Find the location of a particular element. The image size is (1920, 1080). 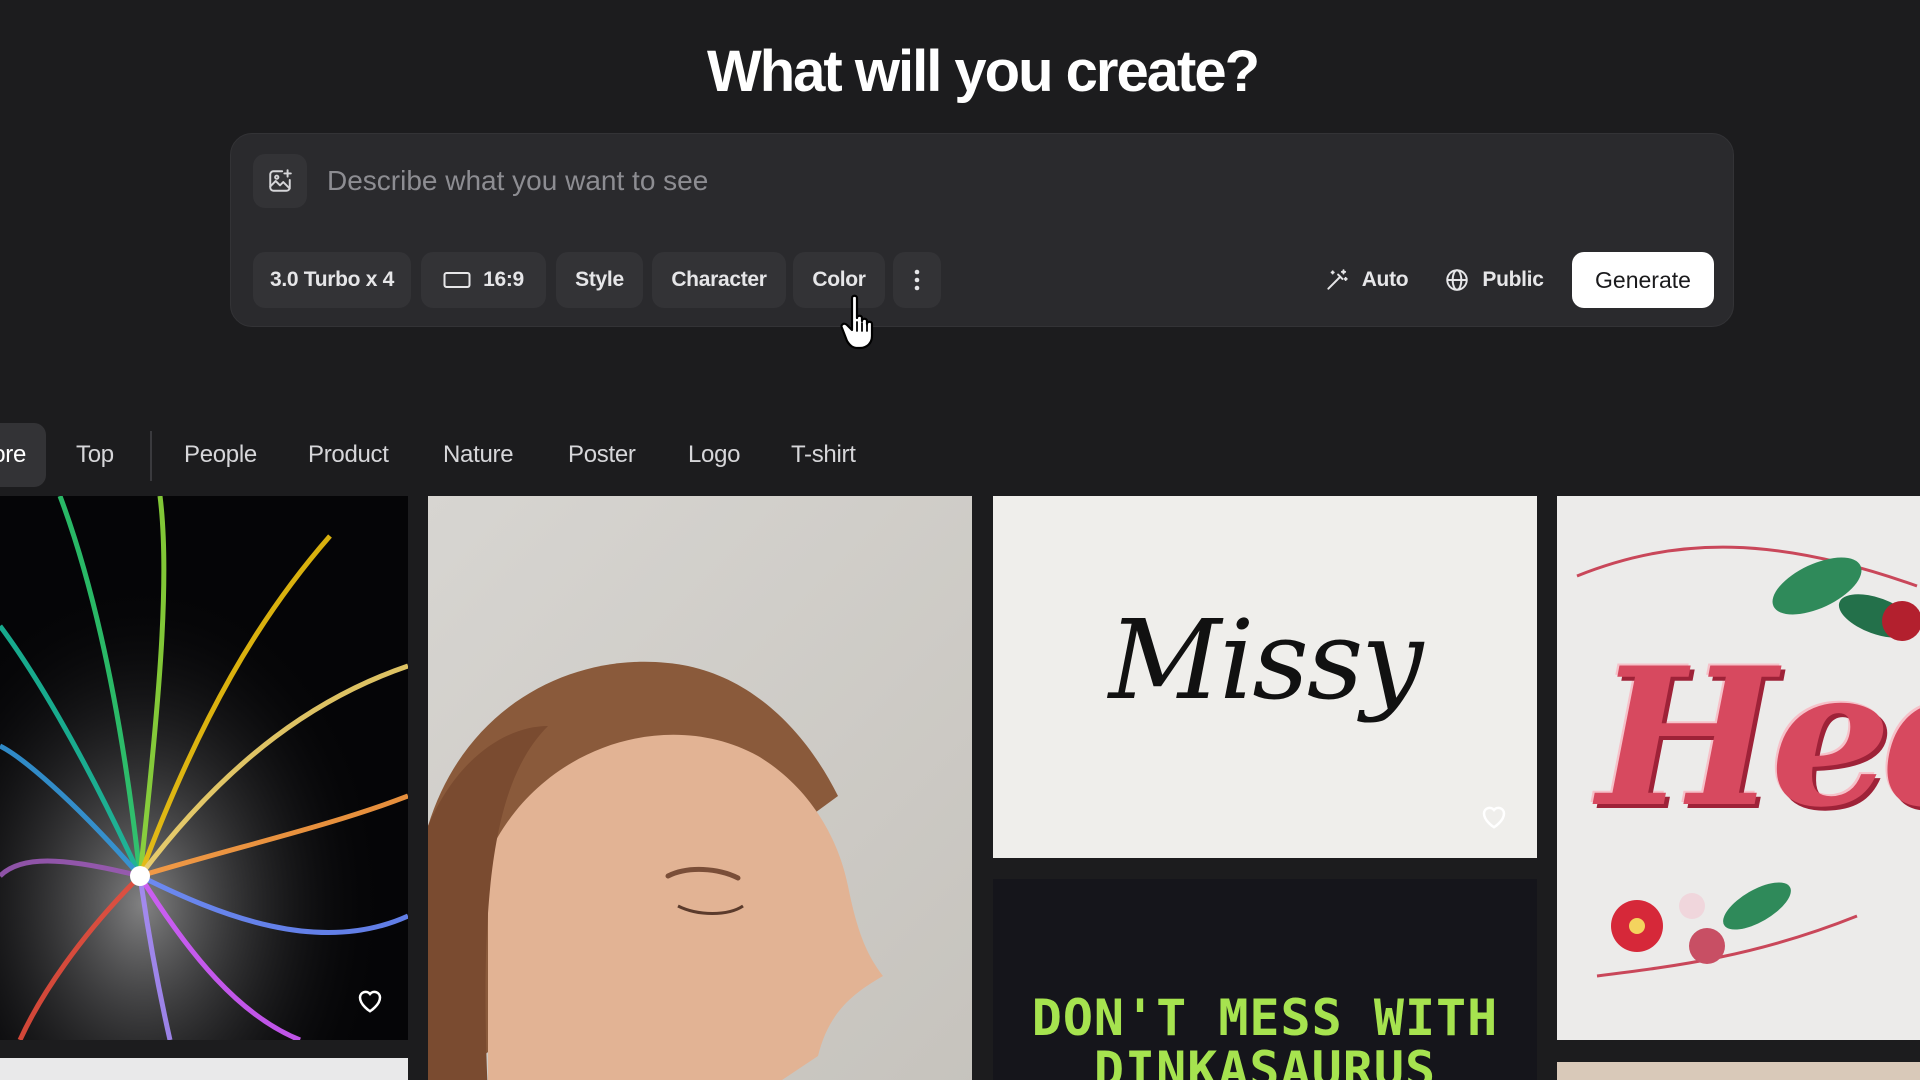

tab-divider is located at coordinates (151, 456).